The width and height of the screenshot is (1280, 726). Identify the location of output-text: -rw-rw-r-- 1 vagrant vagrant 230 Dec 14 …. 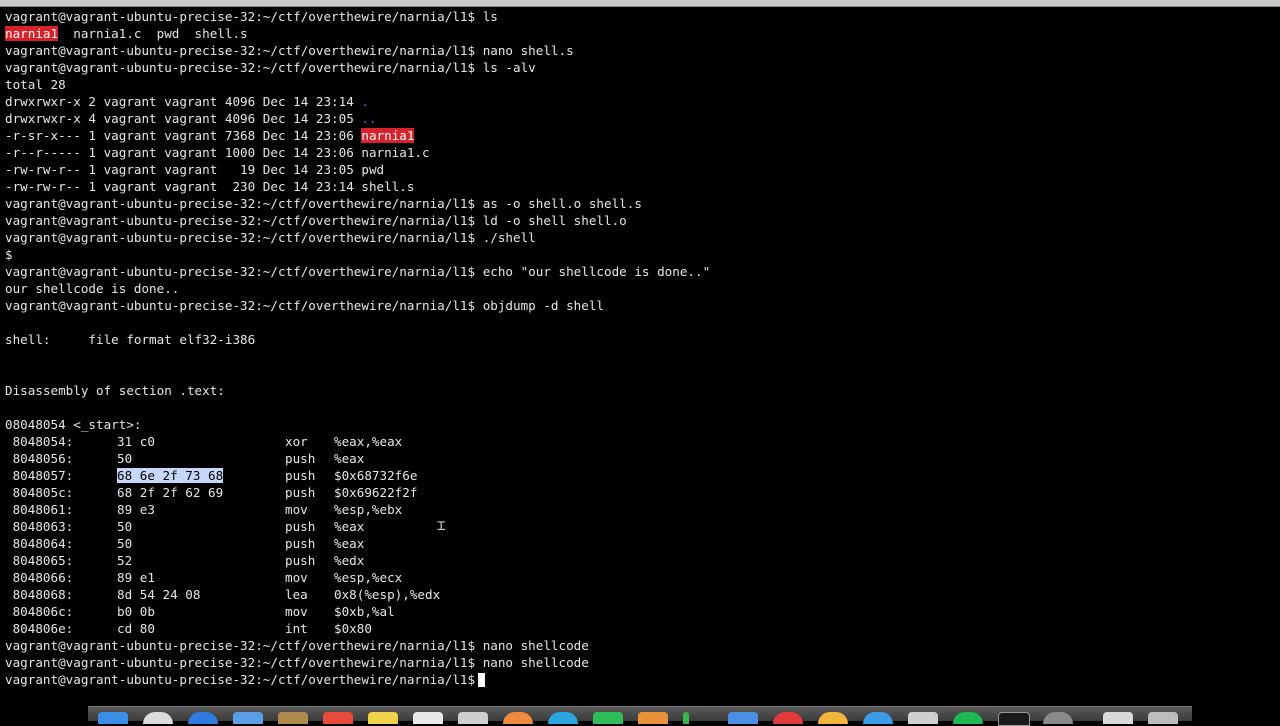
(210, 186).